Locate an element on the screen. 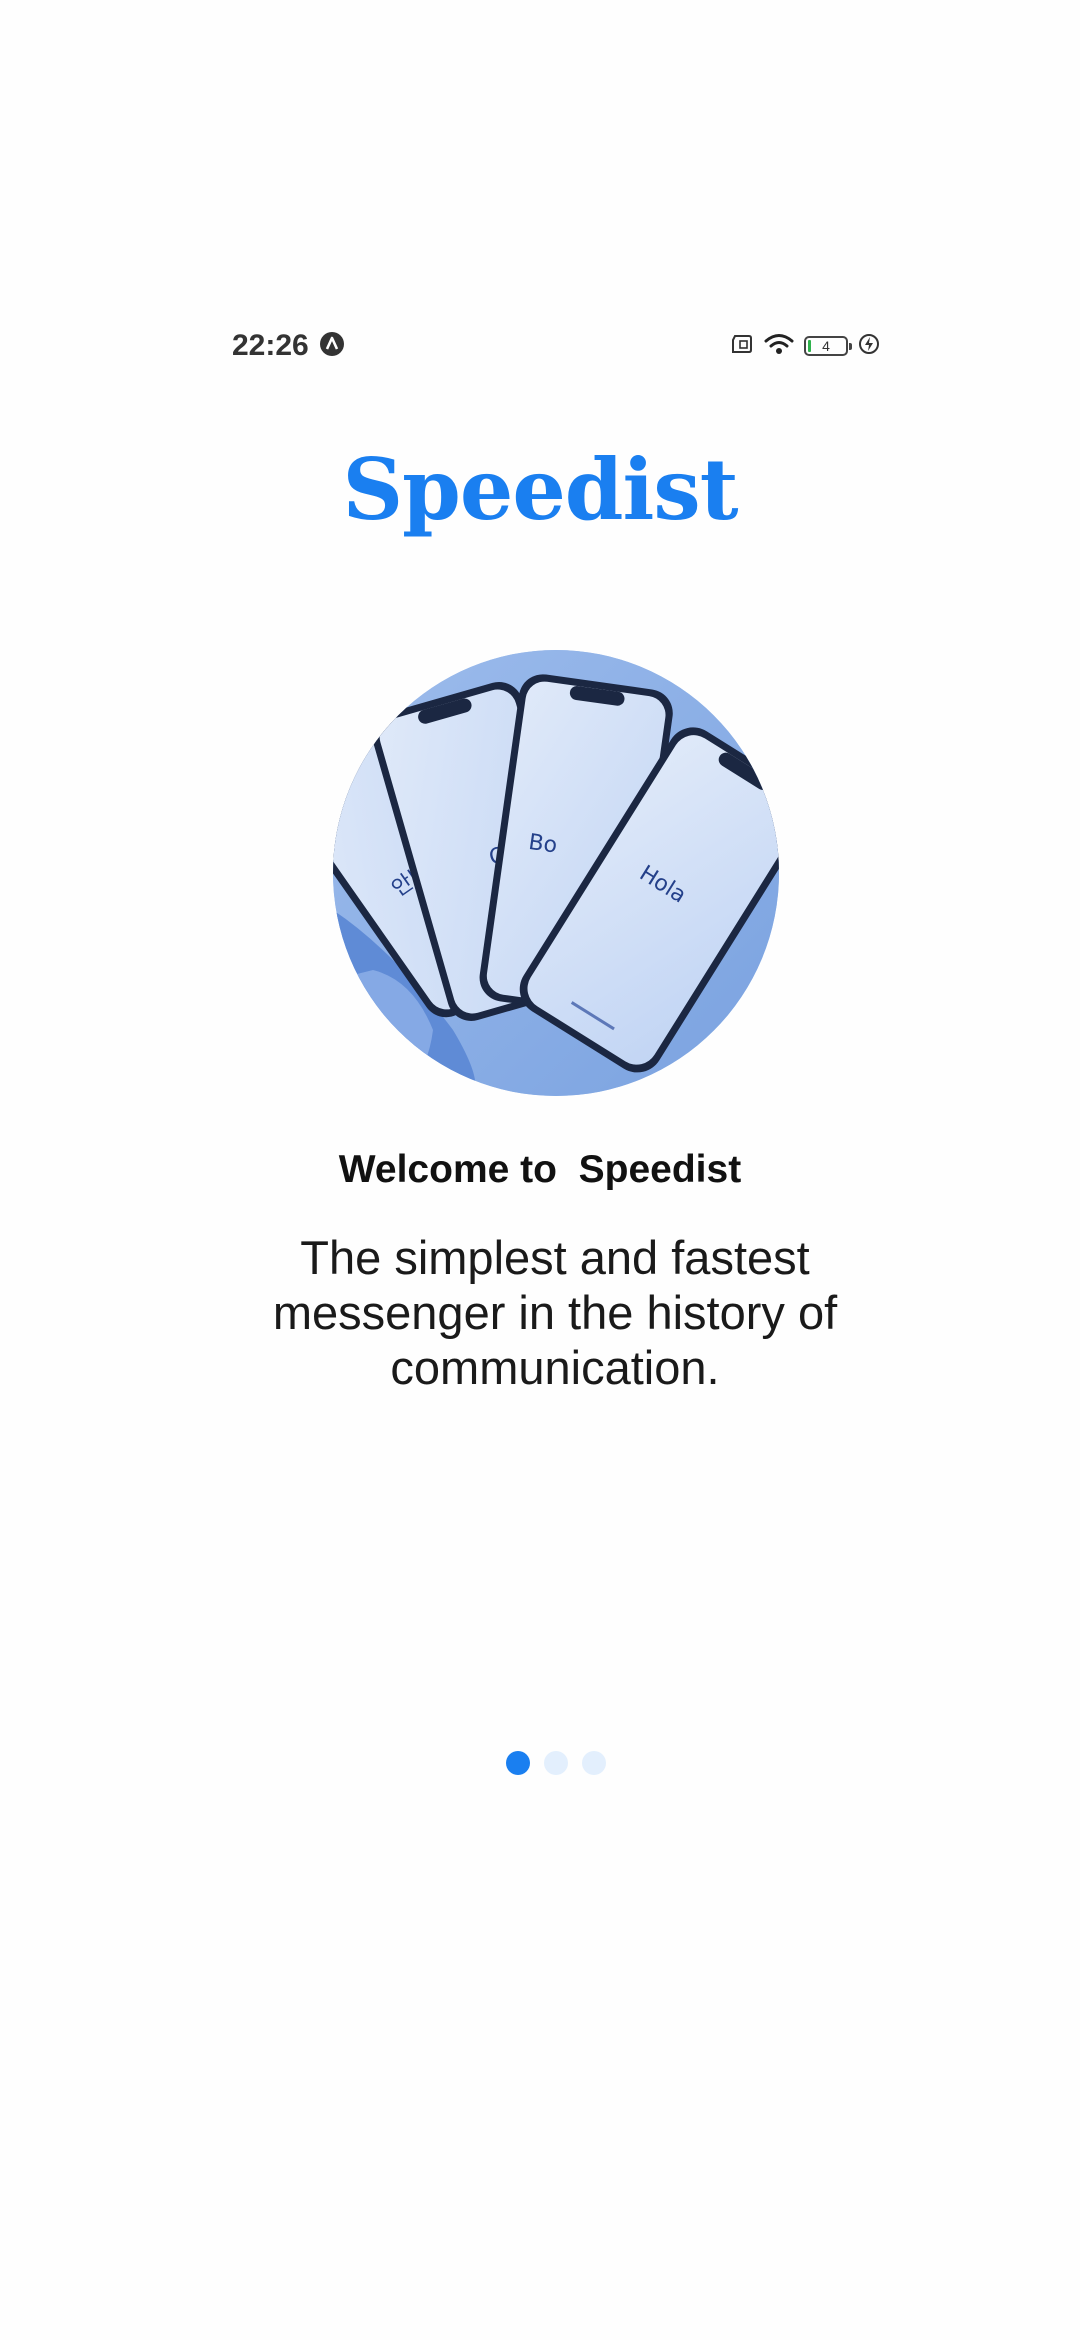 The width and height of the screenshot is (1080, 2340). battery-fill is located at coordinates (809, 346).